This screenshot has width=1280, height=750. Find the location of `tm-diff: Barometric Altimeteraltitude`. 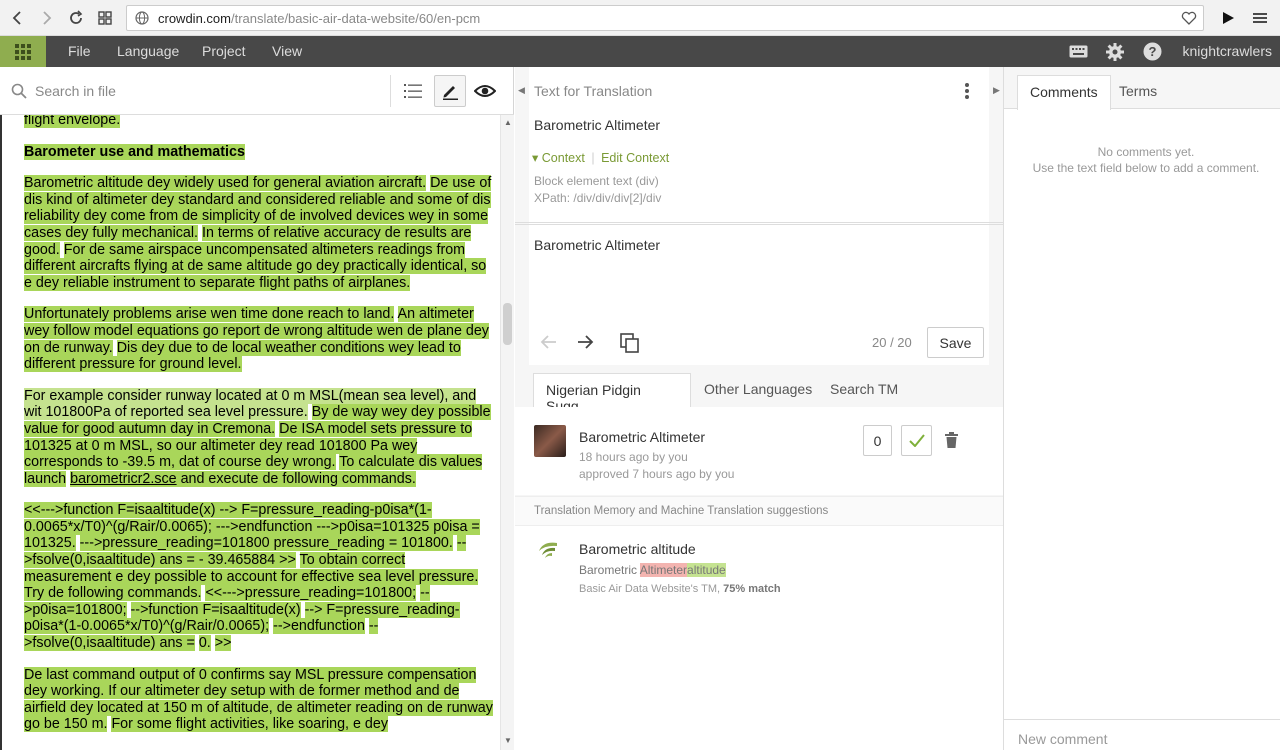

tm-diff: Barometric Altimeteraltitude is located at coordinates (652, 570).